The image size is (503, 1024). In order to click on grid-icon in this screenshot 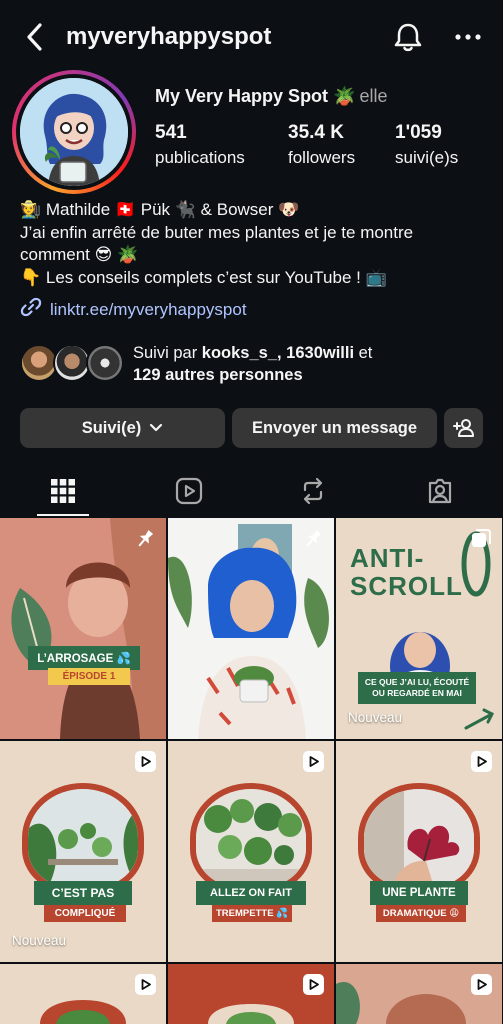, I will do `click(63, 491)`.